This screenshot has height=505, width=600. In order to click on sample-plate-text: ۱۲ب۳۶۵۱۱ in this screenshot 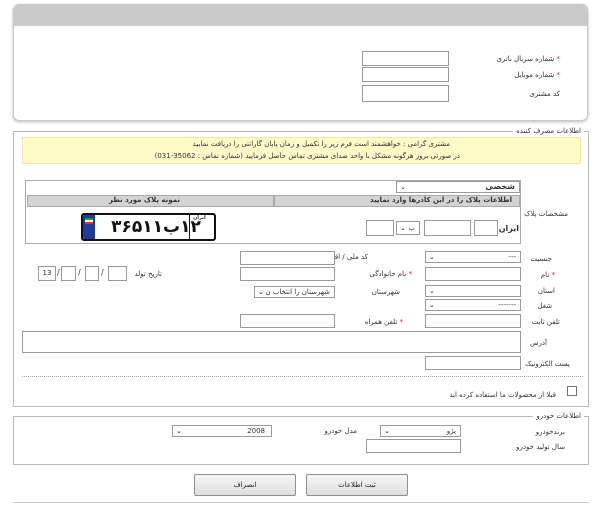, I will do `click(156, 227)`.